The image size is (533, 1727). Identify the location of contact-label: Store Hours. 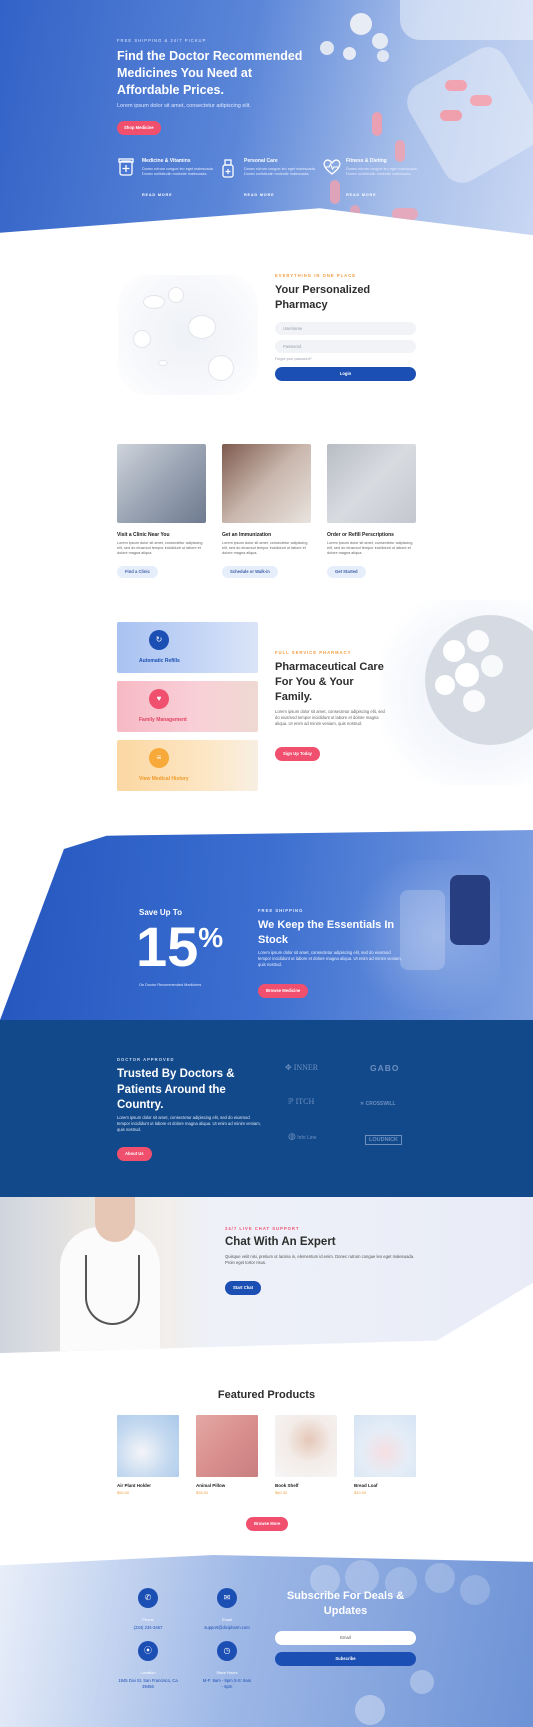
(227, 1672).